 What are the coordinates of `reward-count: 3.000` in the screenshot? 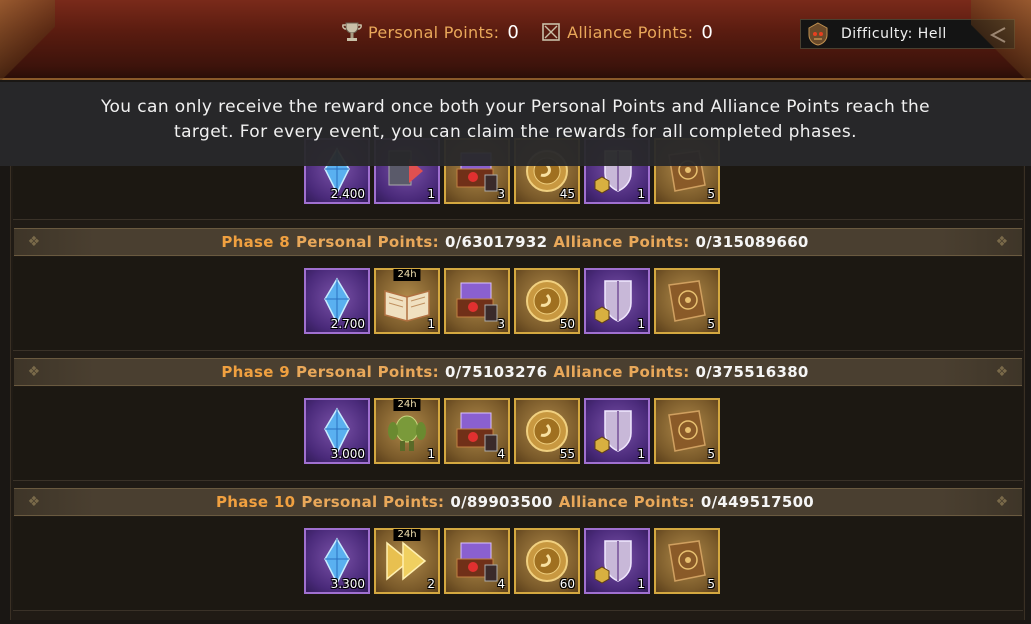 It's located at (347, 454).